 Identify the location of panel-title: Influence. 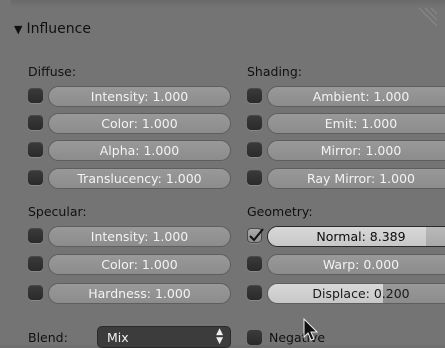
(58, 29).